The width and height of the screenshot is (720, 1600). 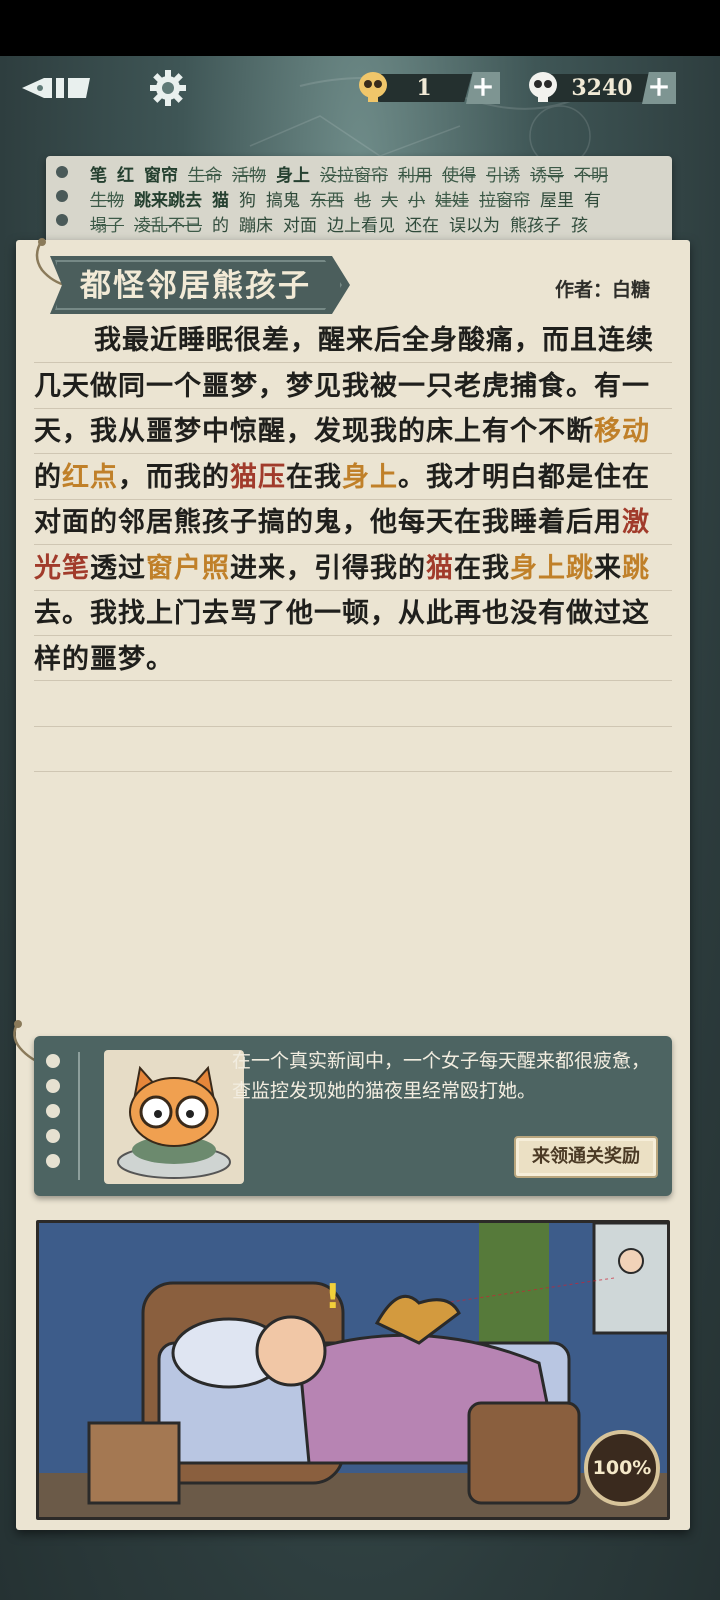 What do you see at coordinates (504, 201) in the screenshot?
I see `word-bank-word: 拉窗帘` at bounding box center [504, 201].